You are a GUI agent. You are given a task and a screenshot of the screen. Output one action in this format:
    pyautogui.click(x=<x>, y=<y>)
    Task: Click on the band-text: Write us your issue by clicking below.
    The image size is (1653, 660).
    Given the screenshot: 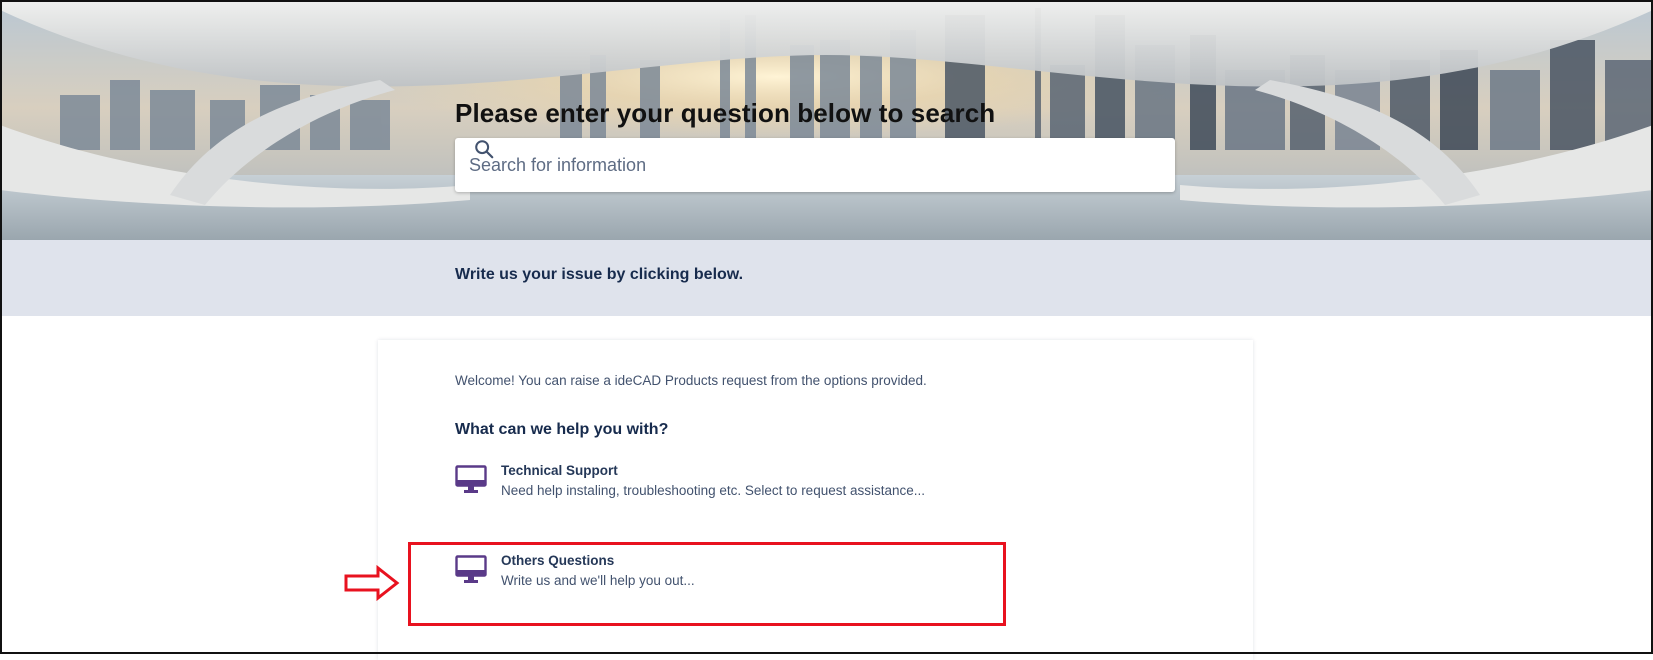 What is the action you would take?
    pyautogui.click(x=599, y=274)
    